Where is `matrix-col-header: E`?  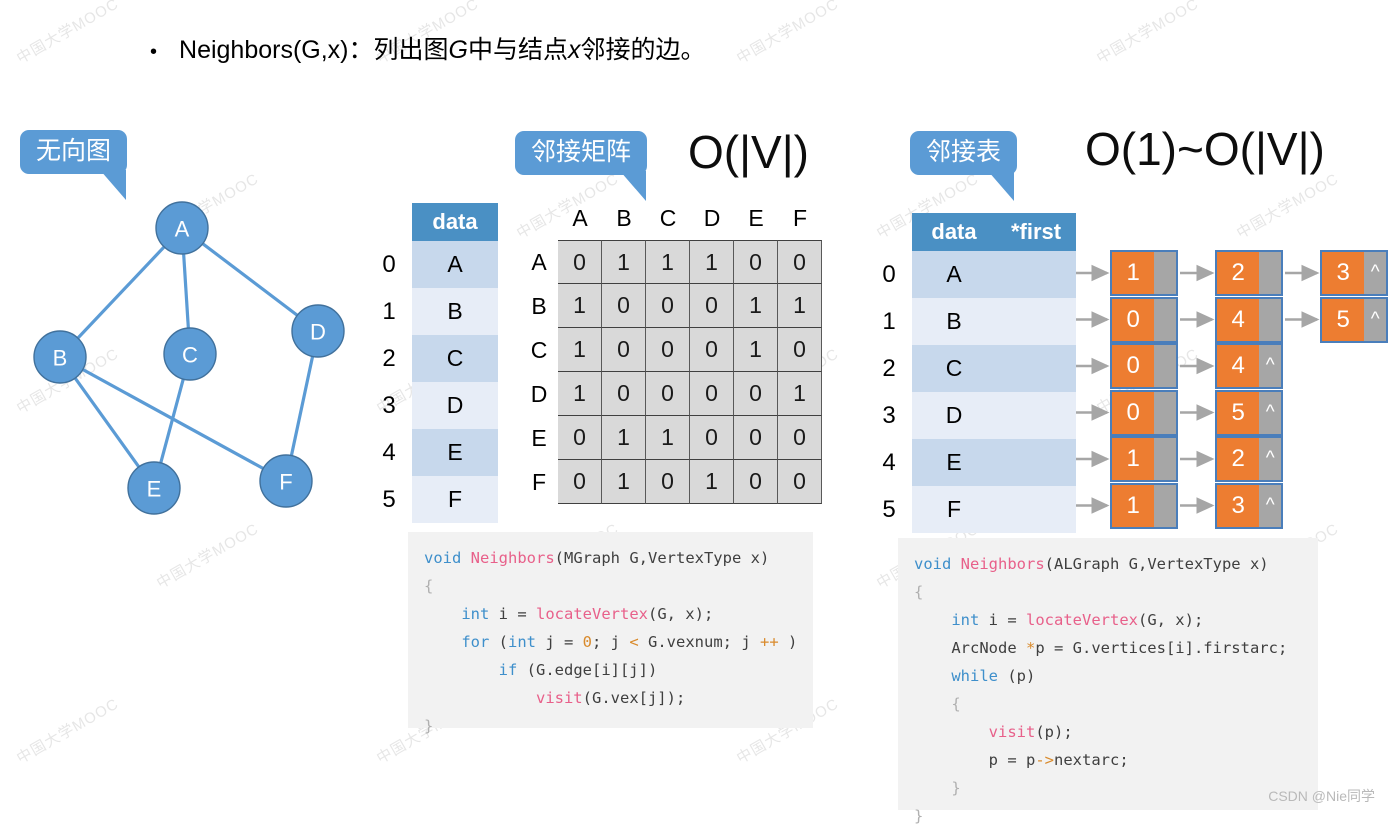 matrix-col-header: E is located at coordinates (756, 218).